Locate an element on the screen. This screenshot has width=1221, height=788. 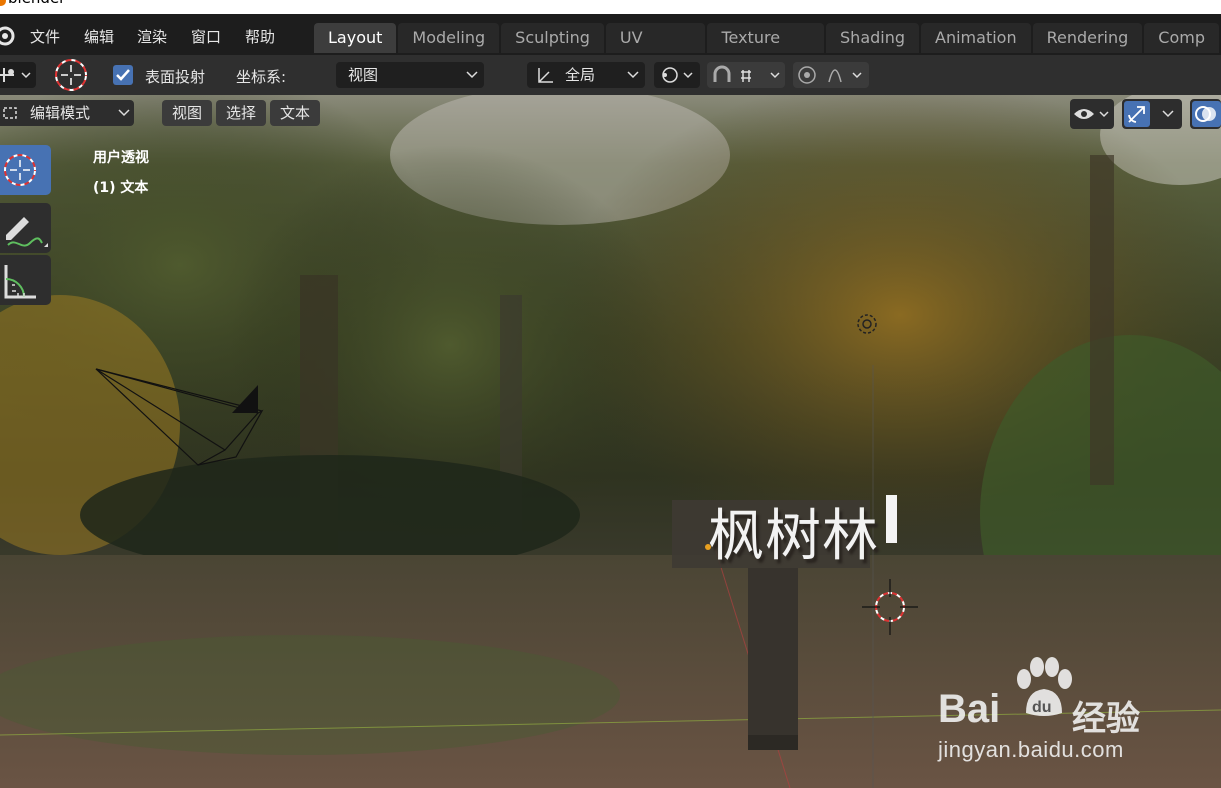
visibility-dropdown is located at coordinates (1092, 114).